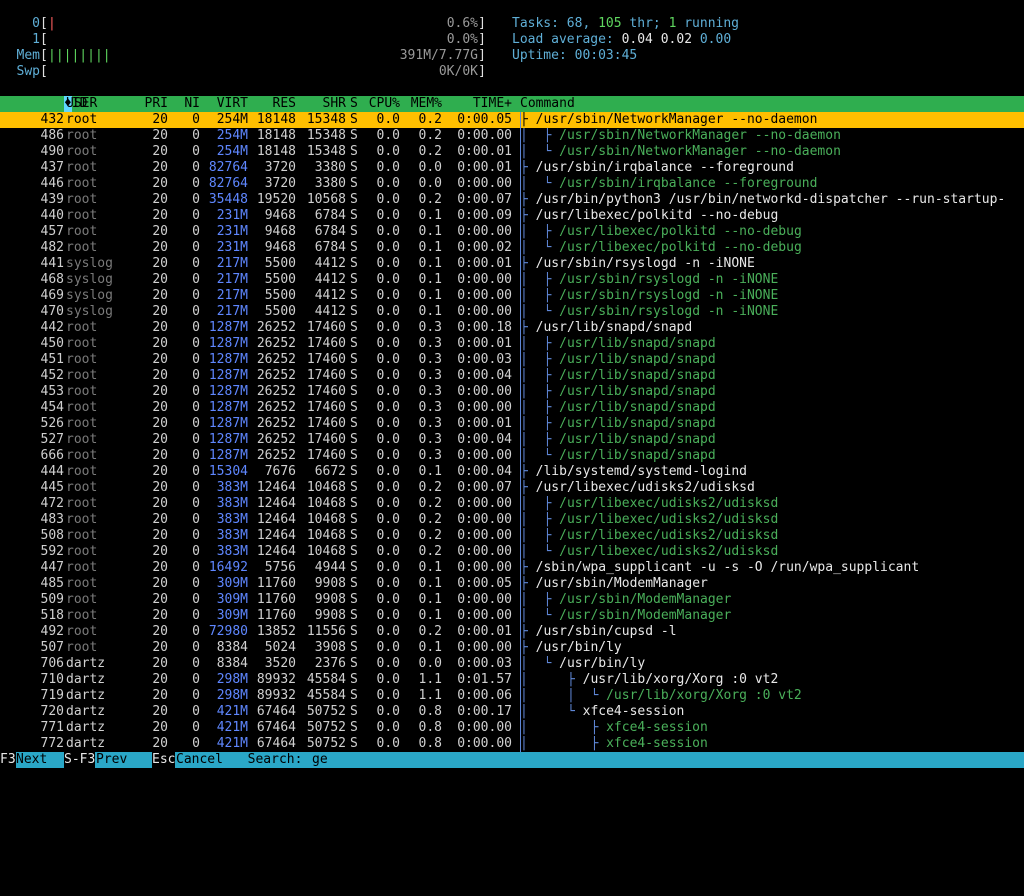  Describe the element at coordinates (772, 680) in the screenshot. I see `cell-command: │ ├ /usr/lib/xorg/Xorg :0 vt2` at that location.